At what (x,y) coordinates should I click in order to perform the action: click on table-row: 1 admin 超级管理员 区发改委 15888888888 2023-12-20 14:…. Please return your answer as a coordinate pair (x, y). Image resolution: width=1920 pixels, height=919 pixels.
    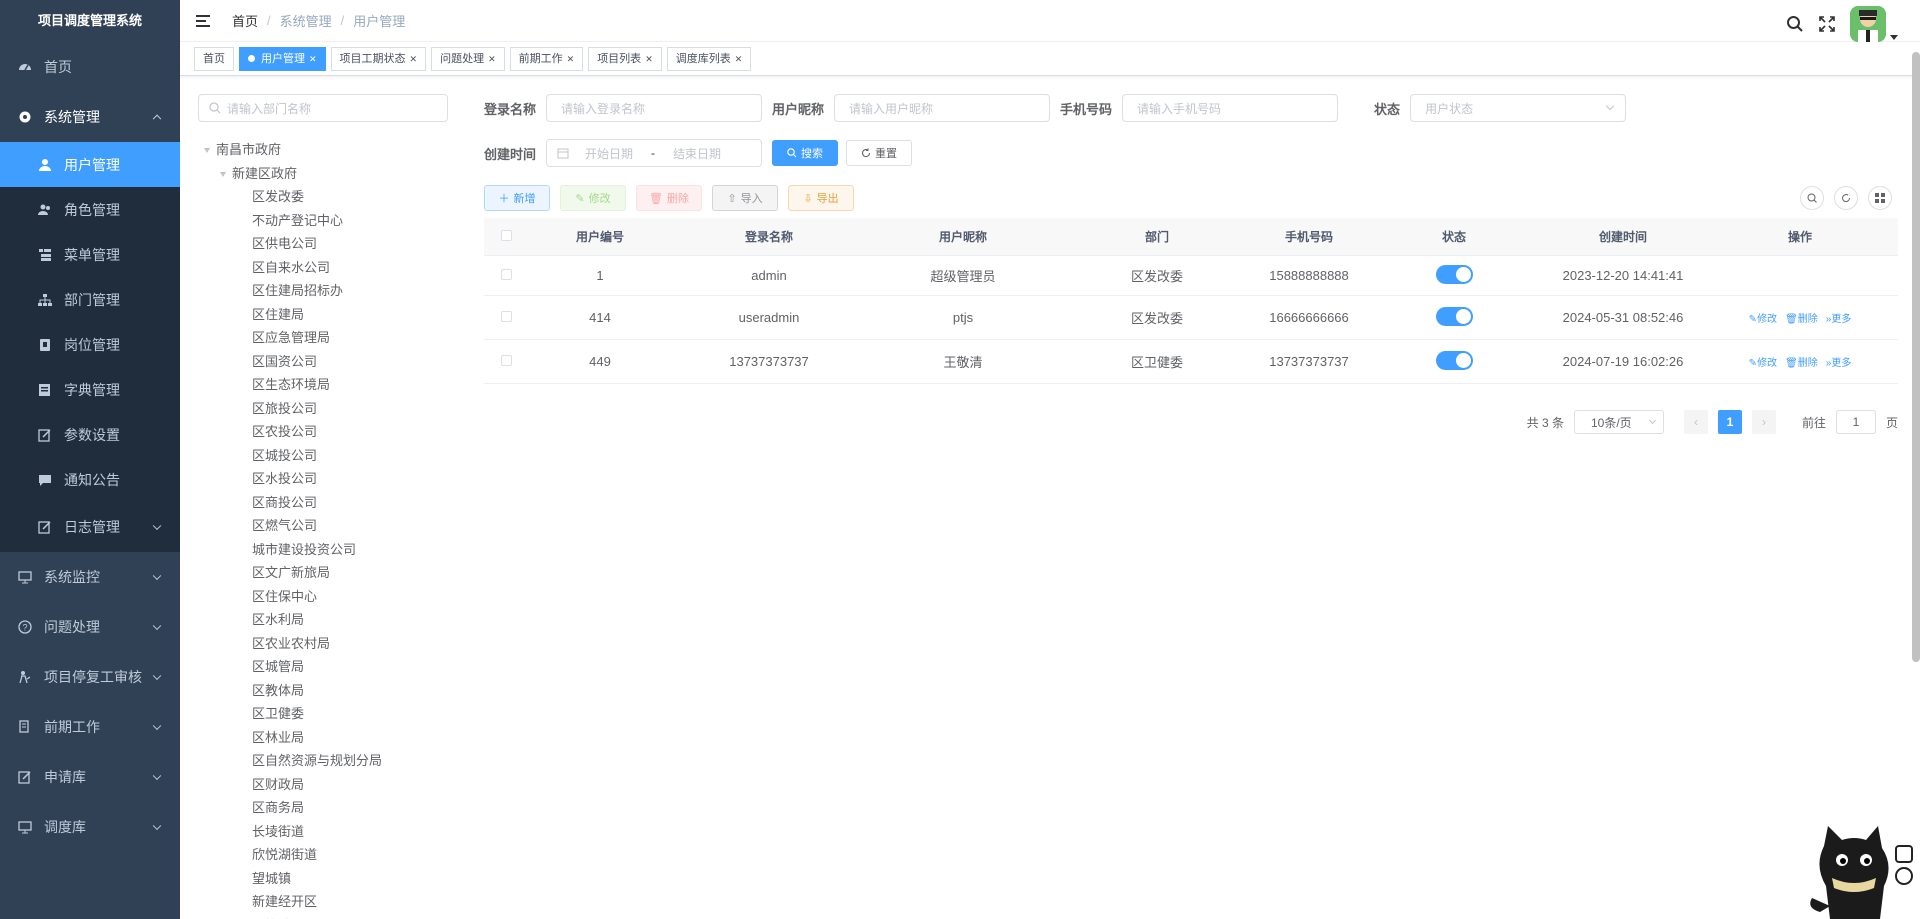
    Looking at the image, I should click on (1191, 276).